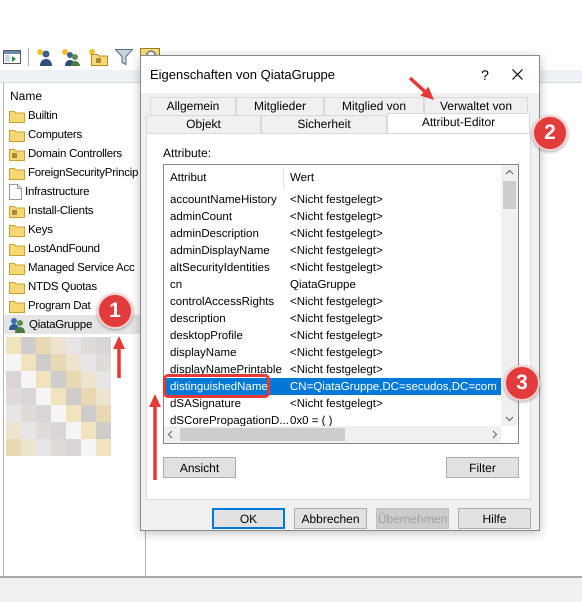  I want to click on table-row: cn QiataGruppe, so click(333, 284).